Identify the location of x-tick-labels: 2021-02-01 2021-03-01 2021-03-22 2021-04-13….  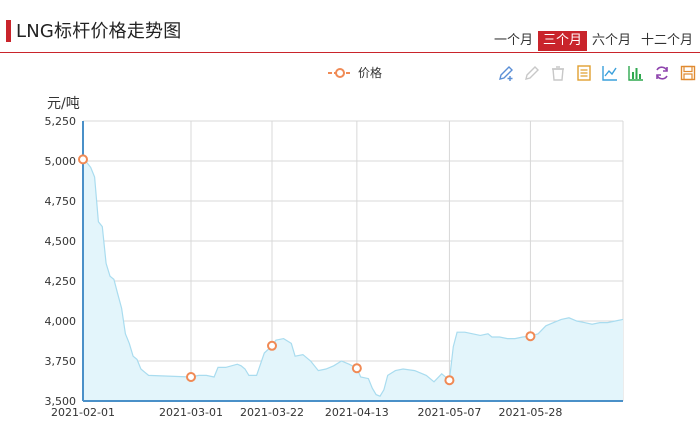
(306, 412).